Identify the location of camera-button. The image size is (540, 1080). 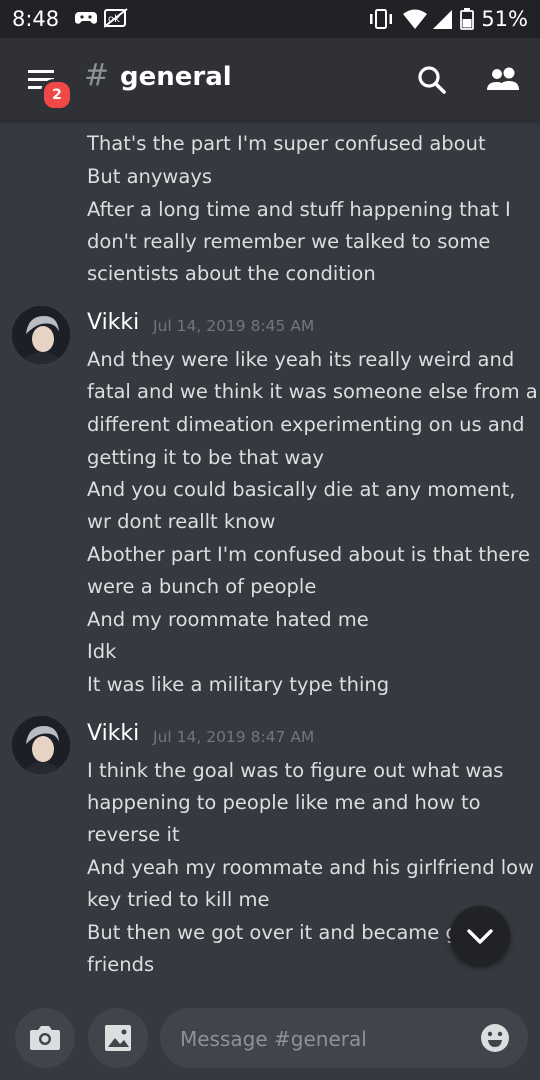
(45, 1038).